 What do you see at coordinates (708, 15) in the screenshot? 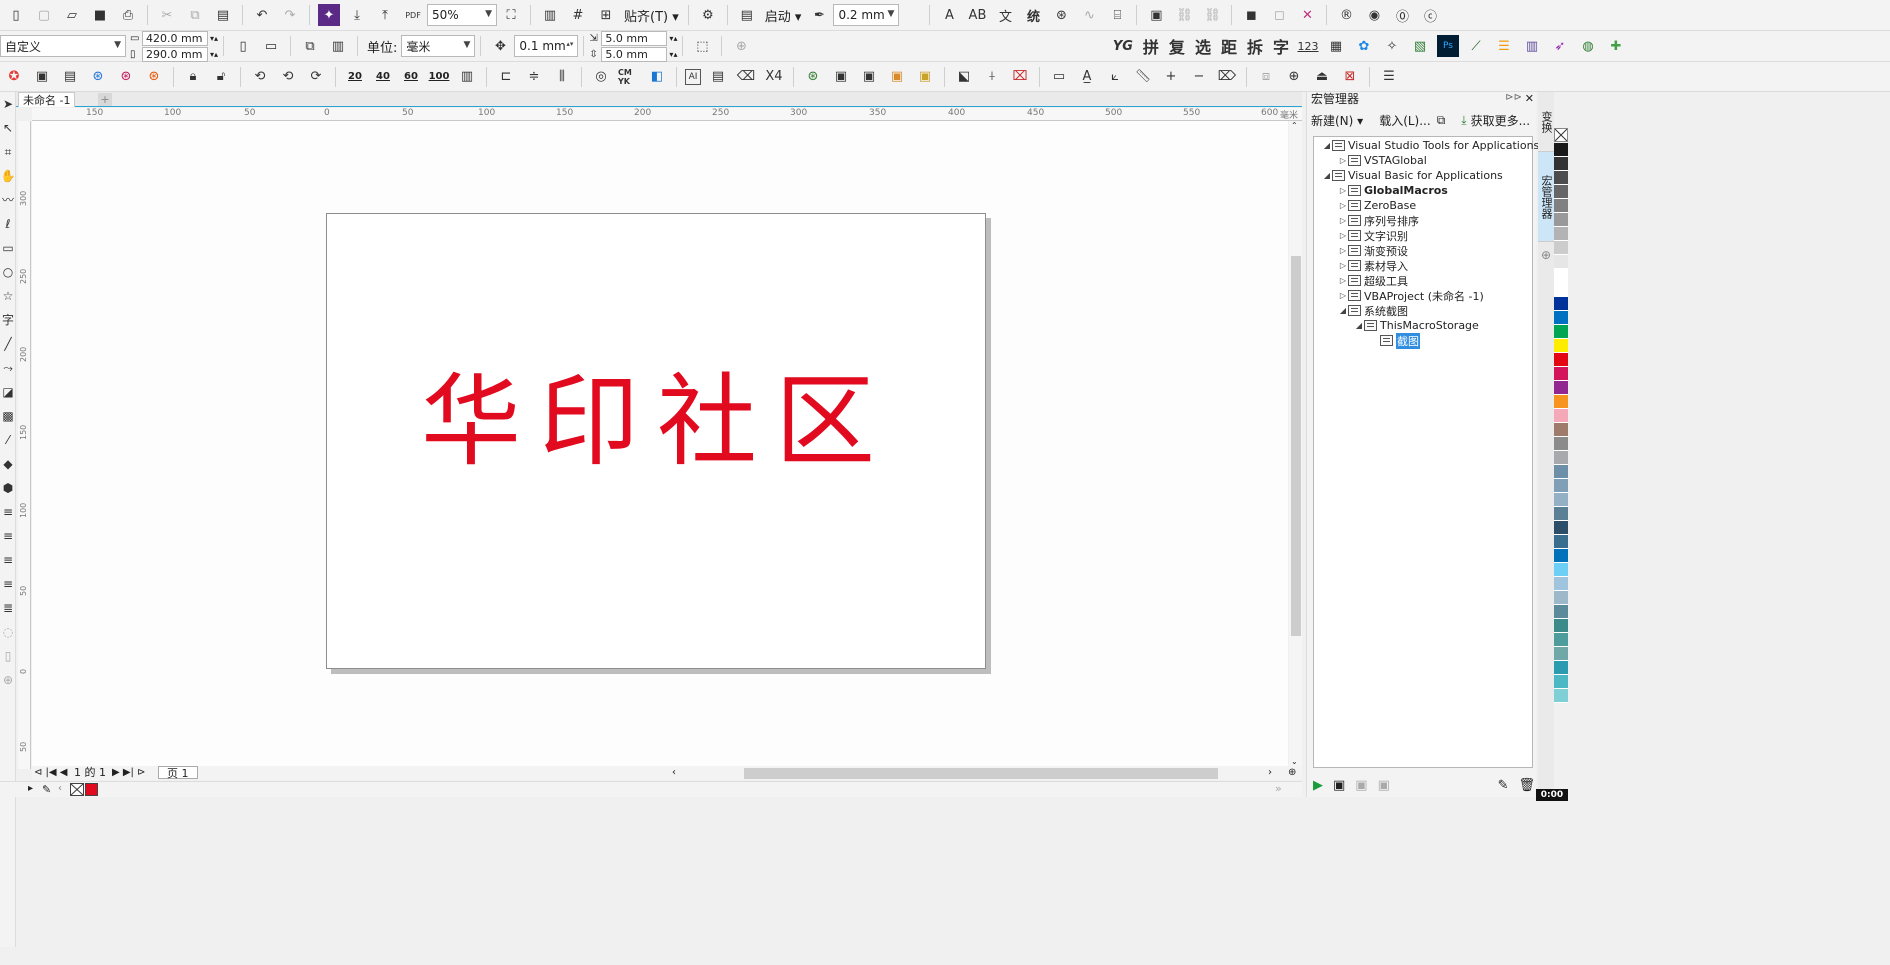
I see `options-gear-icon: ⚙` at bounding box center [708, 15].